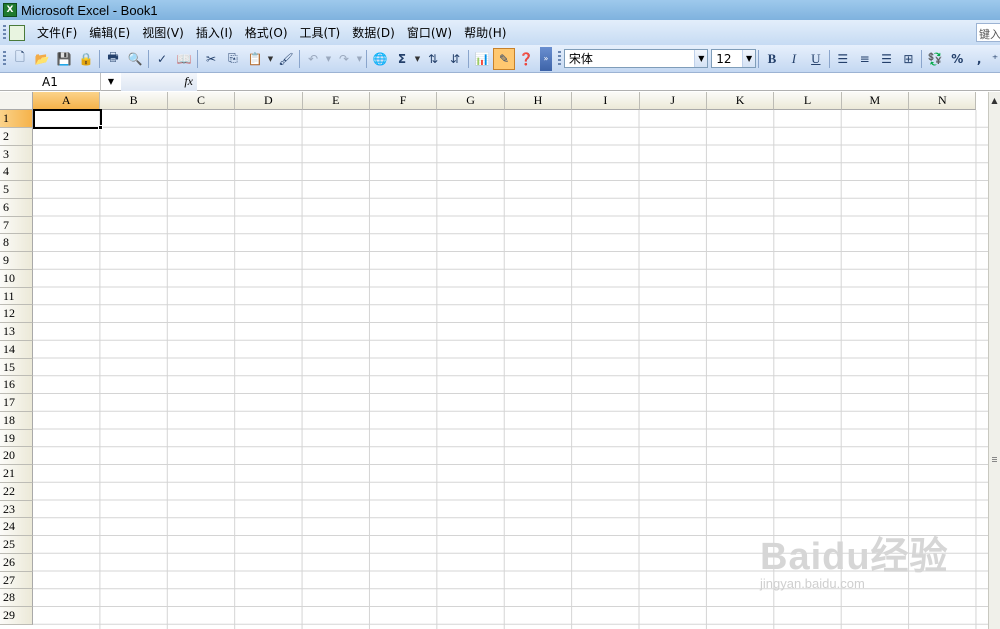 The image size is (1000, 629). What do you see at coordinates (636, 58) in the screenshot?
I see `font-name-select: 宋体 ▼` at bounding box center [636, 58].